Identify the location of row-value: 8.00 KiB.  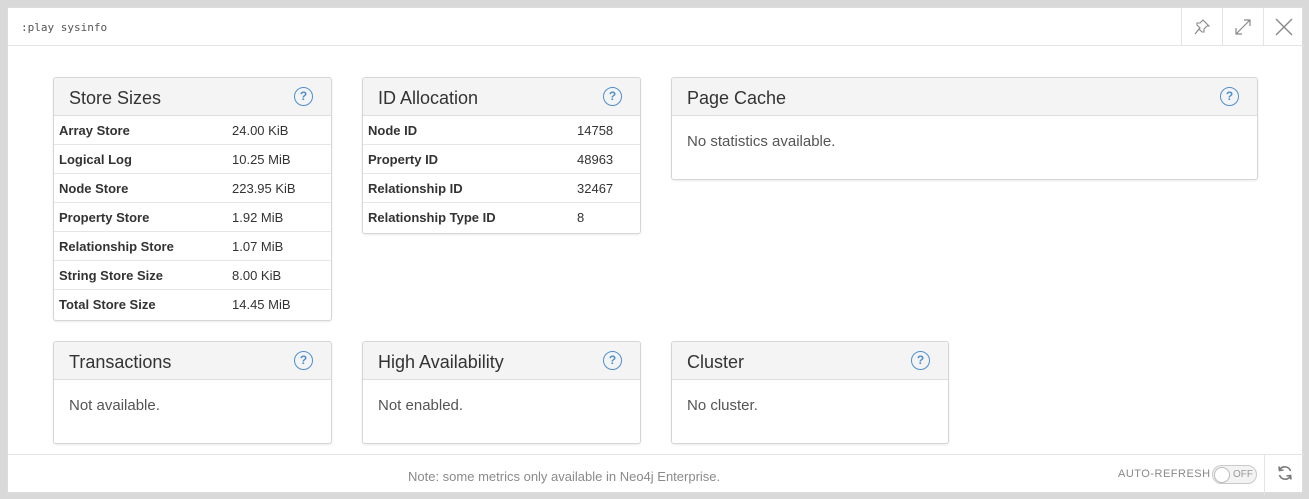
(257, 275).